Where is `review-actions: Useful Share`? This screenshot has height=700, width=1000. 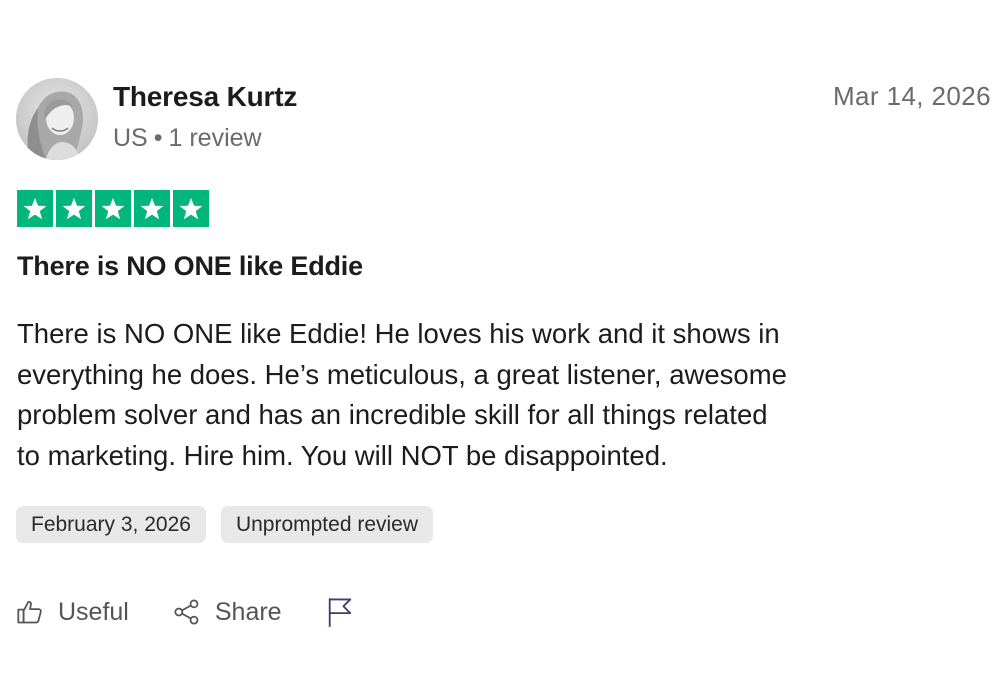 review-actions: Useful Share is located at coordinates (192, 612).